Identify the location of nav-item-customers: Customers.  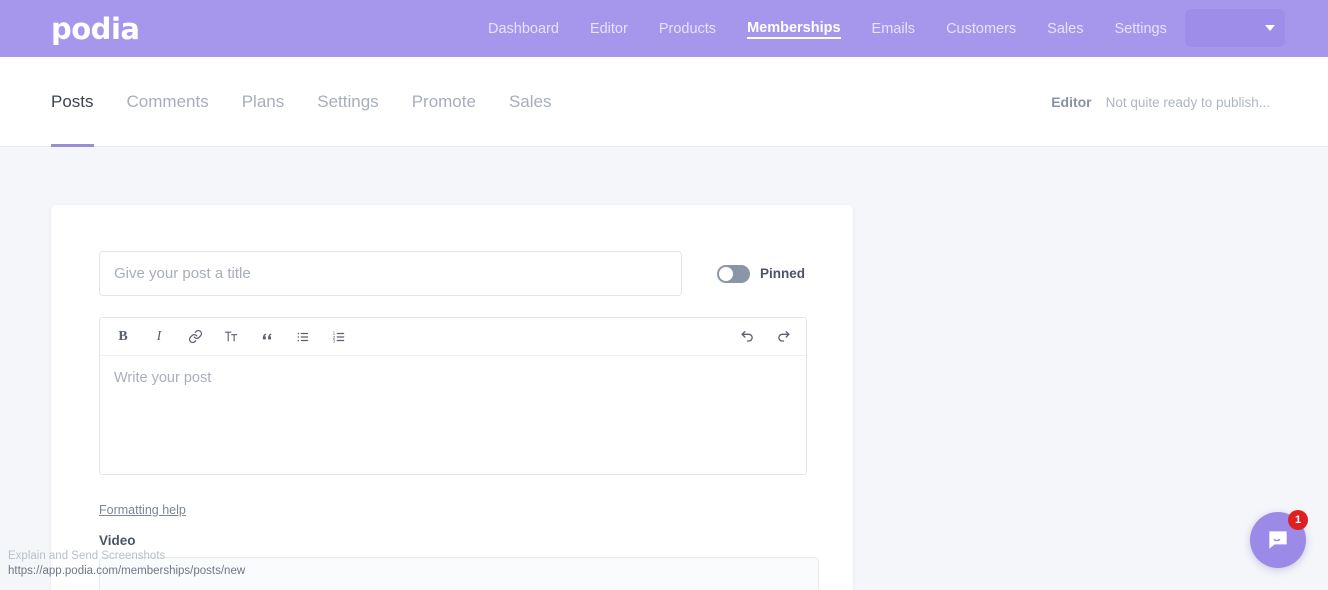
(981, 29).